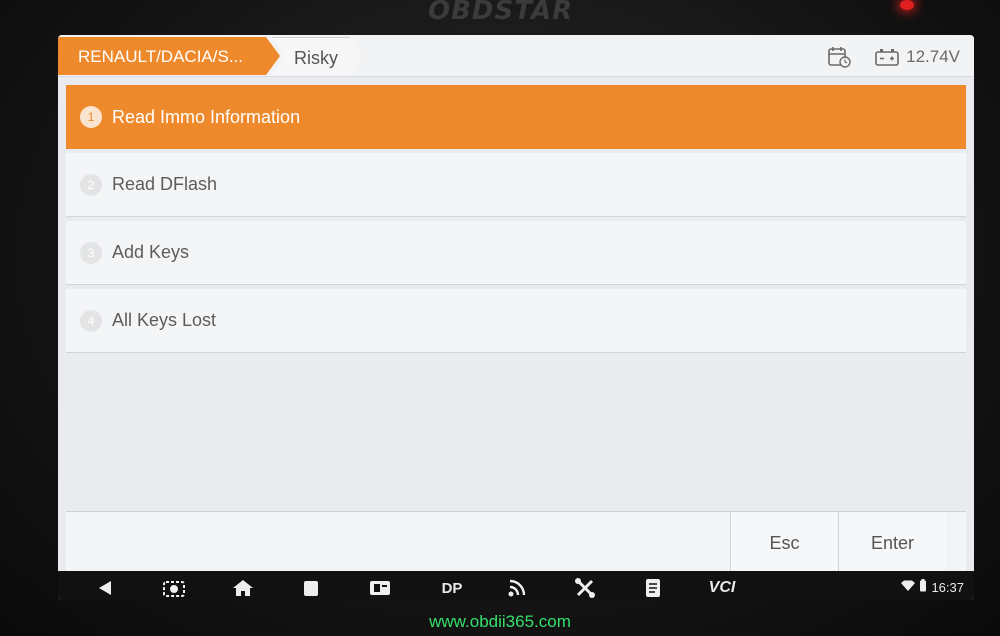 This screenshot has height=636, width=1000. I want to click on menu-item-read-dflash: 2 Read DFlash, so click(516, 185).